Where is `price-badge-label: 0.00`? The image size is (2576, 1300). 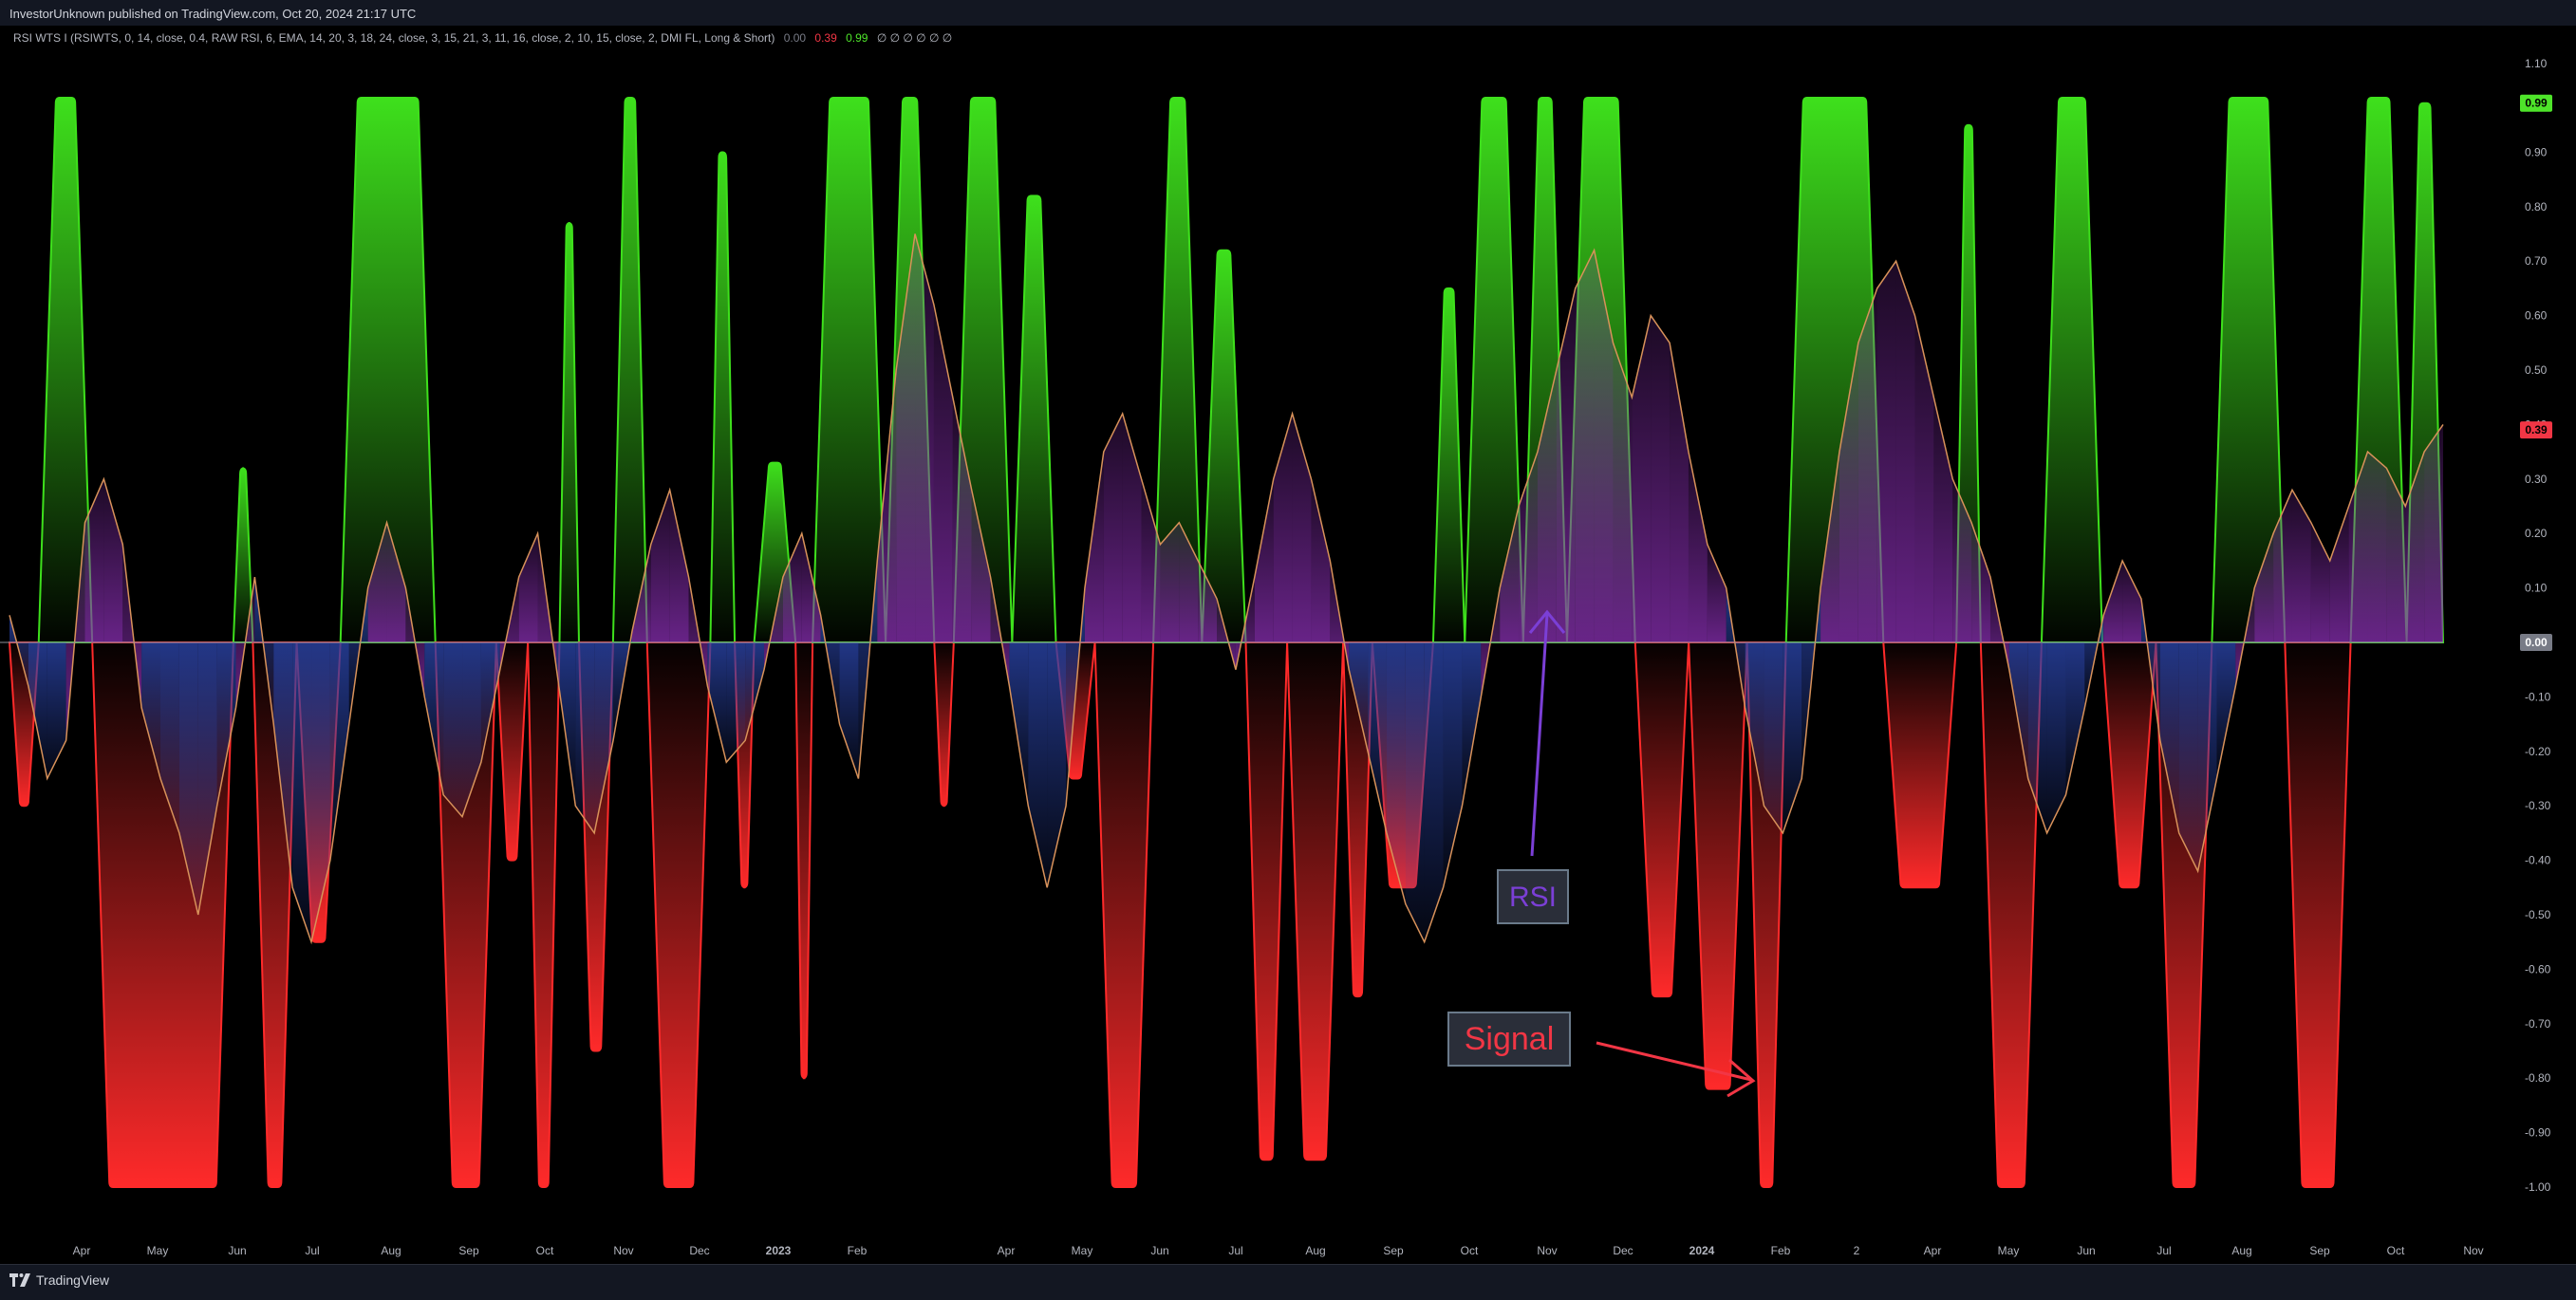 price-badge-label: 0.00 is located at coordinates (2536, 642).